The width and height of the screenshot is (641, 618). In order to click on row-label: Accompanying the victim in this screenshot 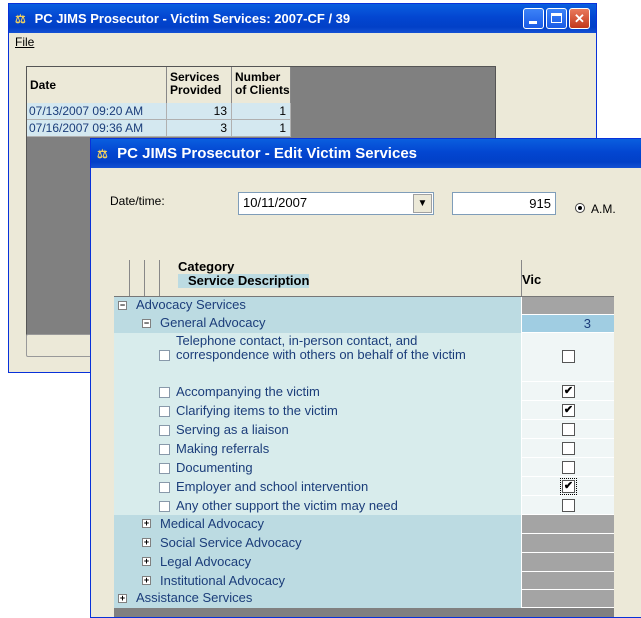, I will do `click(248, 391)`.